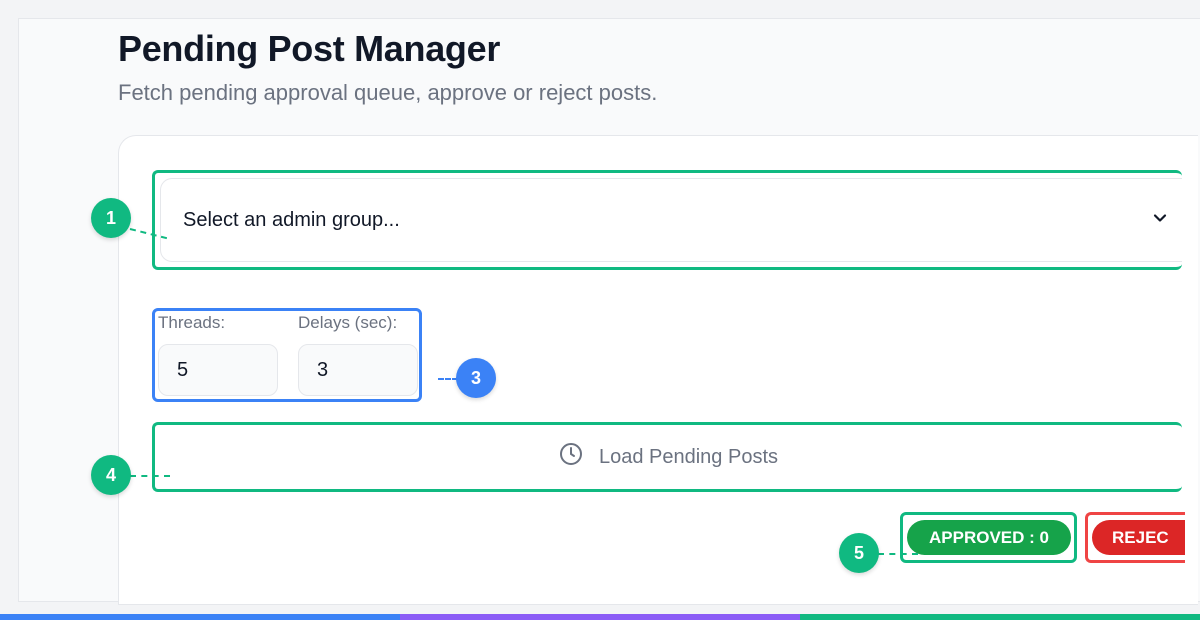  I want to click on rejected-highlight: REJEC, so click(1135, 537).